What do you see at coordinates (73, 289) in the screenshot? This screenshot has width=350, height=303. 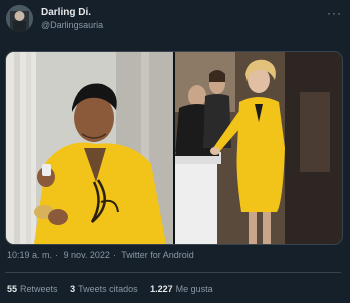 I see `quotes-count: 3` at bounding box center [73, 289].